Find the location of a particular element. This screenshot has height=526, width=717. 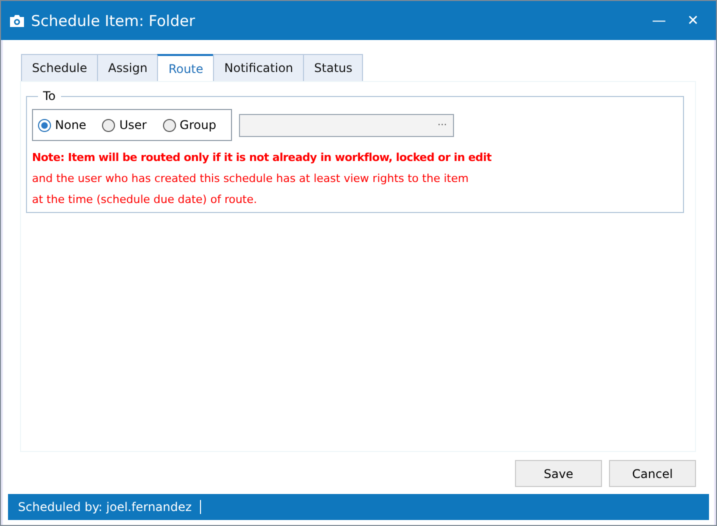

note-text: Note: Item will be routed only if it is not already in workflow, locked or in edit is located at coordinates (262, 157).